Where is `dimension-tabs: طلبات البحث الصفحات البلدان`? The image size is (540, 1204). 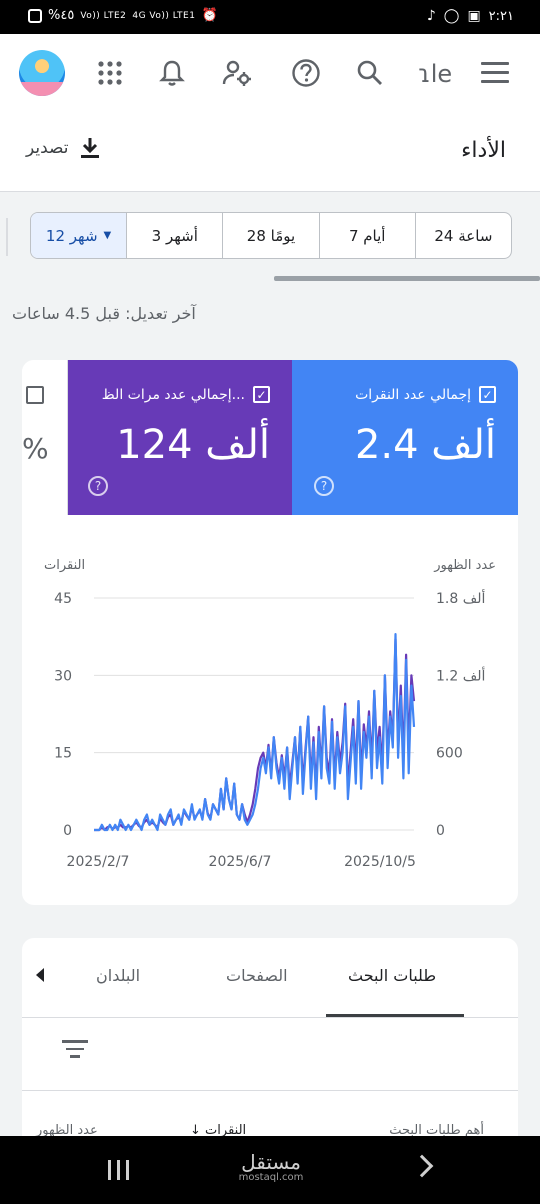
dimension-tabs: طلبات البحث الصفحات البلدان is located at coordinates (270, 978).